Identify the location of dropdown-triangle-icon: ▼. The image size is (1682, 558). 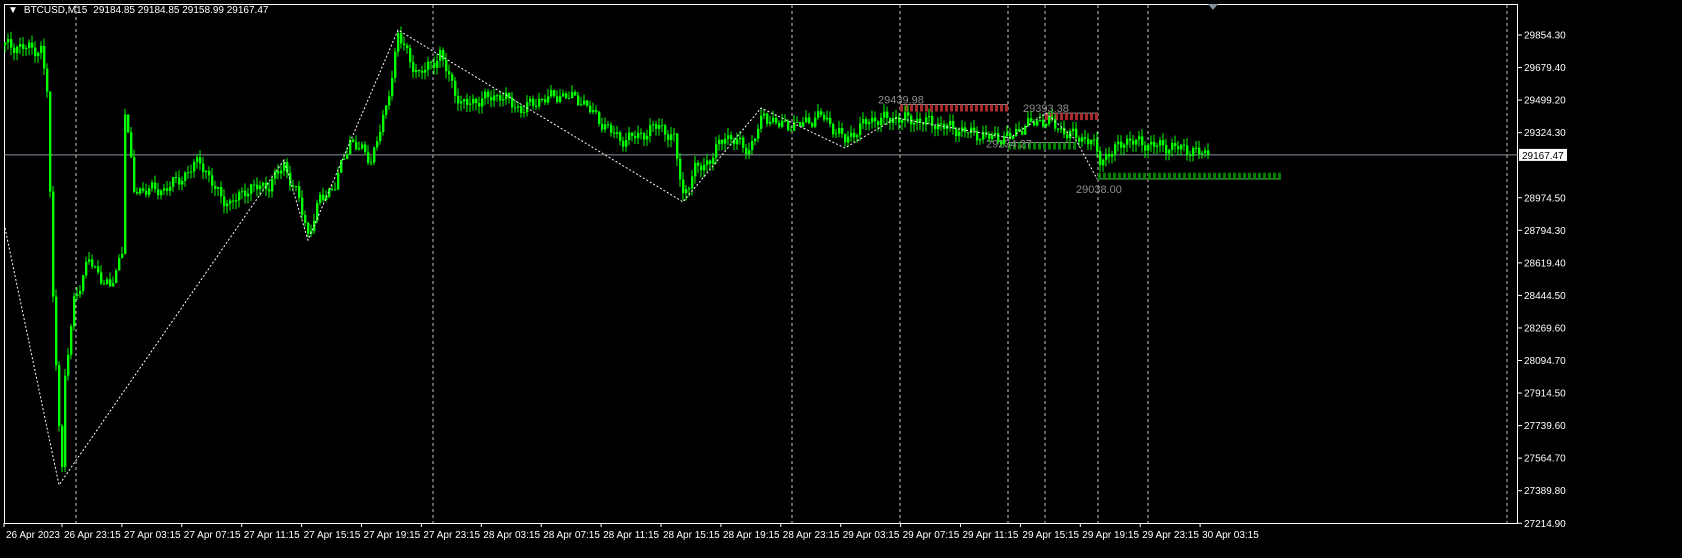
(13, 10).